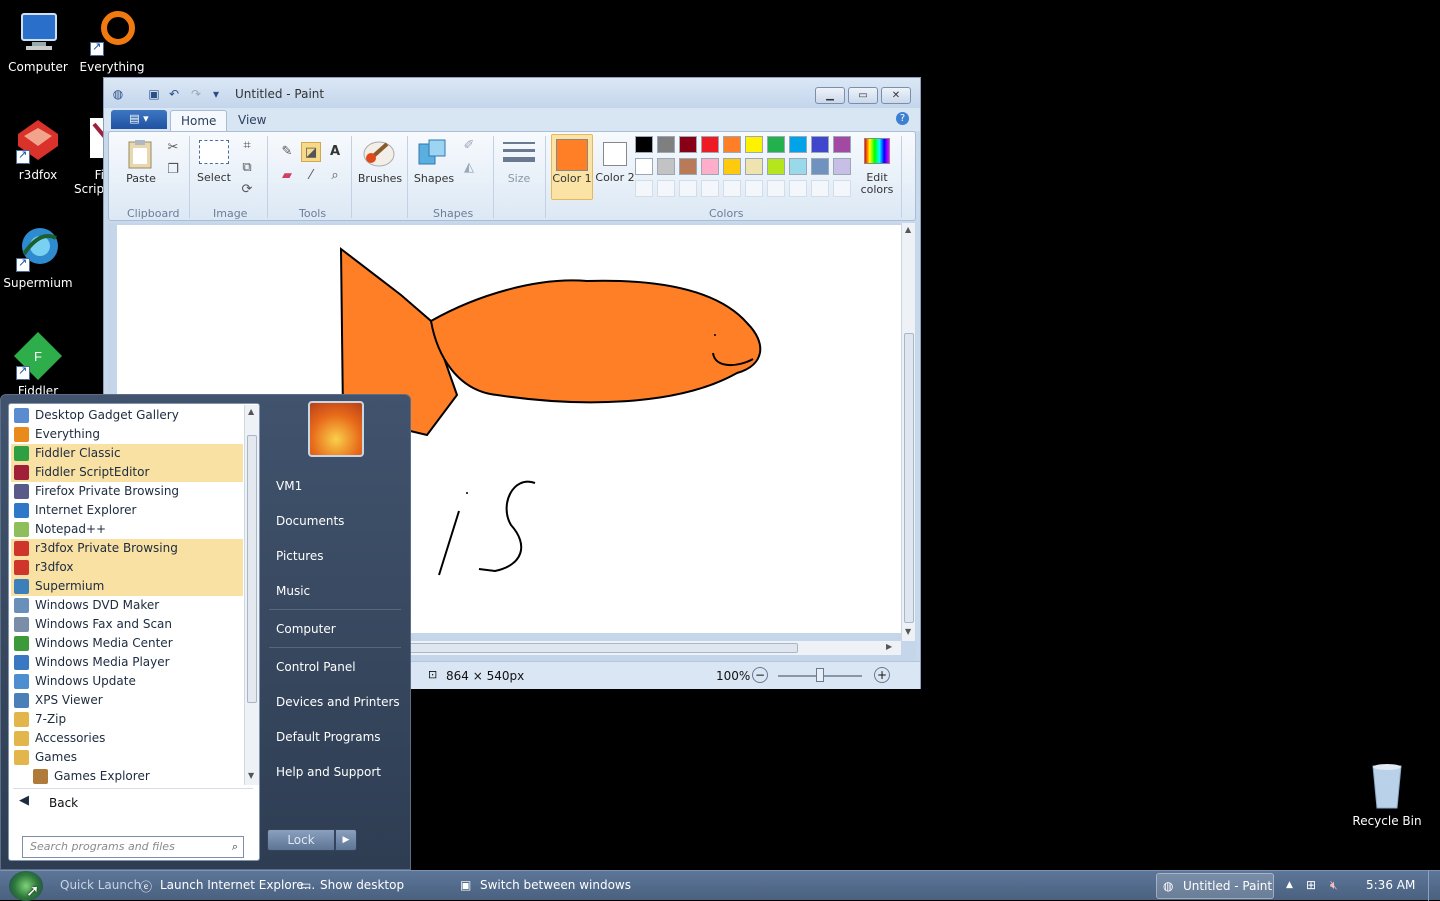  What do you see at coordinates (287, 152) in the screenshot?
I see `pencil-icon: ✎` at bounding box center [287, 152].